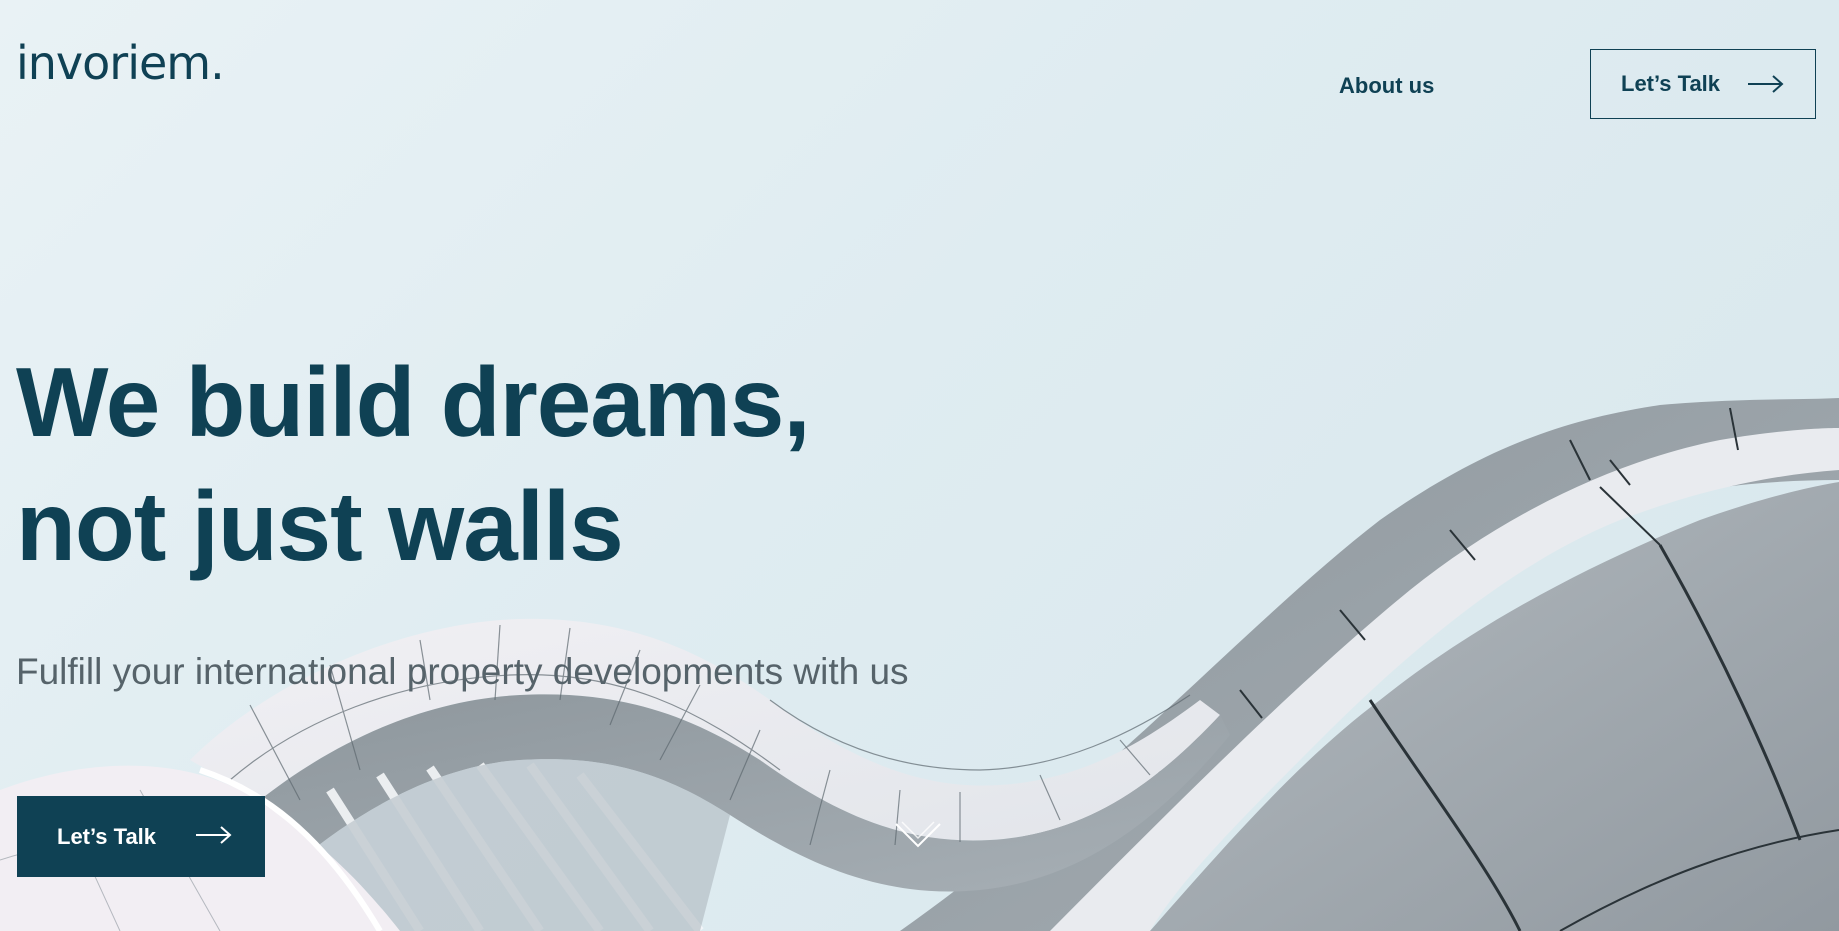  Describe the element at coordinates (320, 526) in the screenshot. I see `hero-title-line-2: not just walls` at that location.